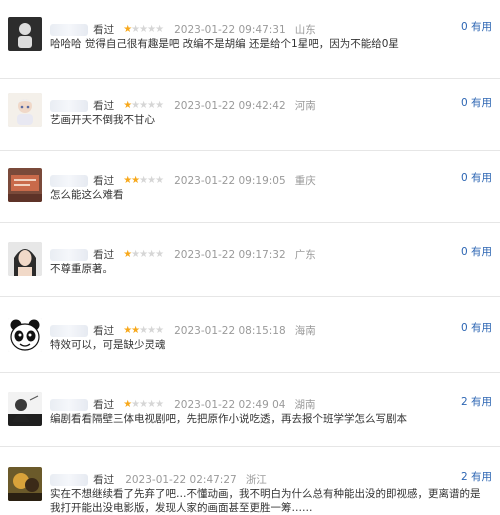 The image size is (500, 515). Describe the element at coordinates (230, 254) in the screenshot. I see `review-time: 2023-01-22 09:17:32` at that location.